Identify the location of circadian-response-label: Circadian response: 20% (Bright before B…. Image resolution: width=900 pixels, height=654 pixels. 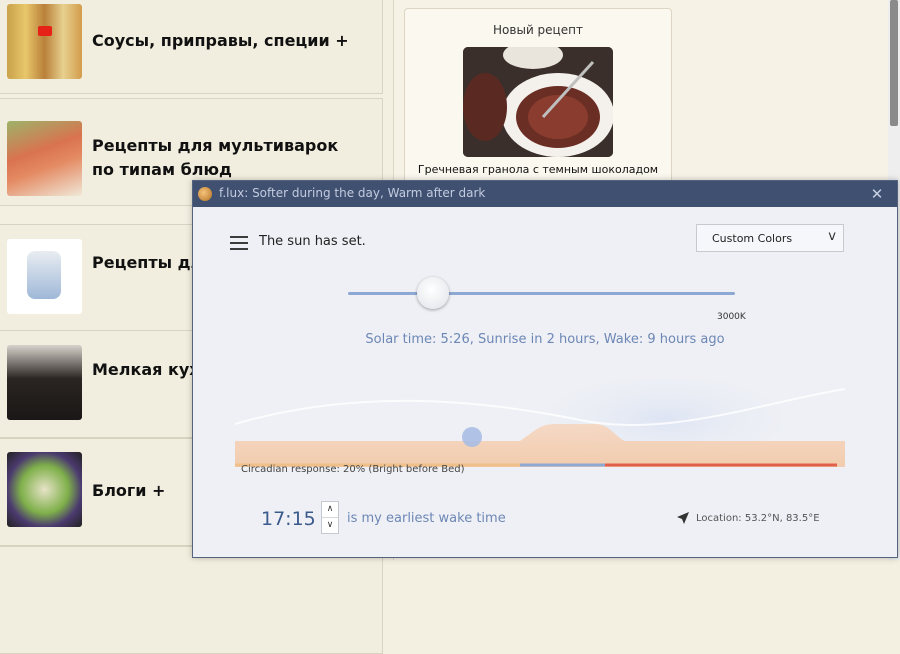
(353, 469).